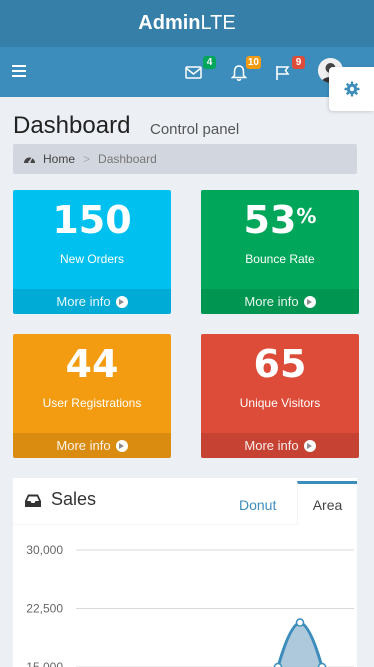 Image resolution: width=374 pixels, height=667 pixels. Describe the element at coordinates (169, 23) in the screenshot. I see `logo-bold: Admin` at that location.